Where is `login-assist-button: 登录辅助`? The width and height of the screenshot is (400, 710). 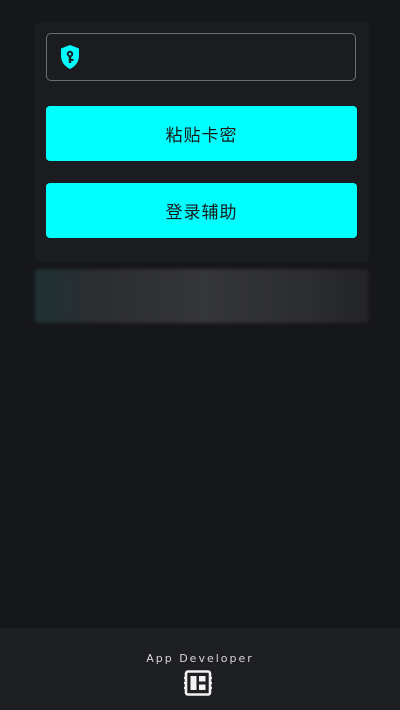 login-assist-button: 登录辅助 is located at coordinates (201, 210).